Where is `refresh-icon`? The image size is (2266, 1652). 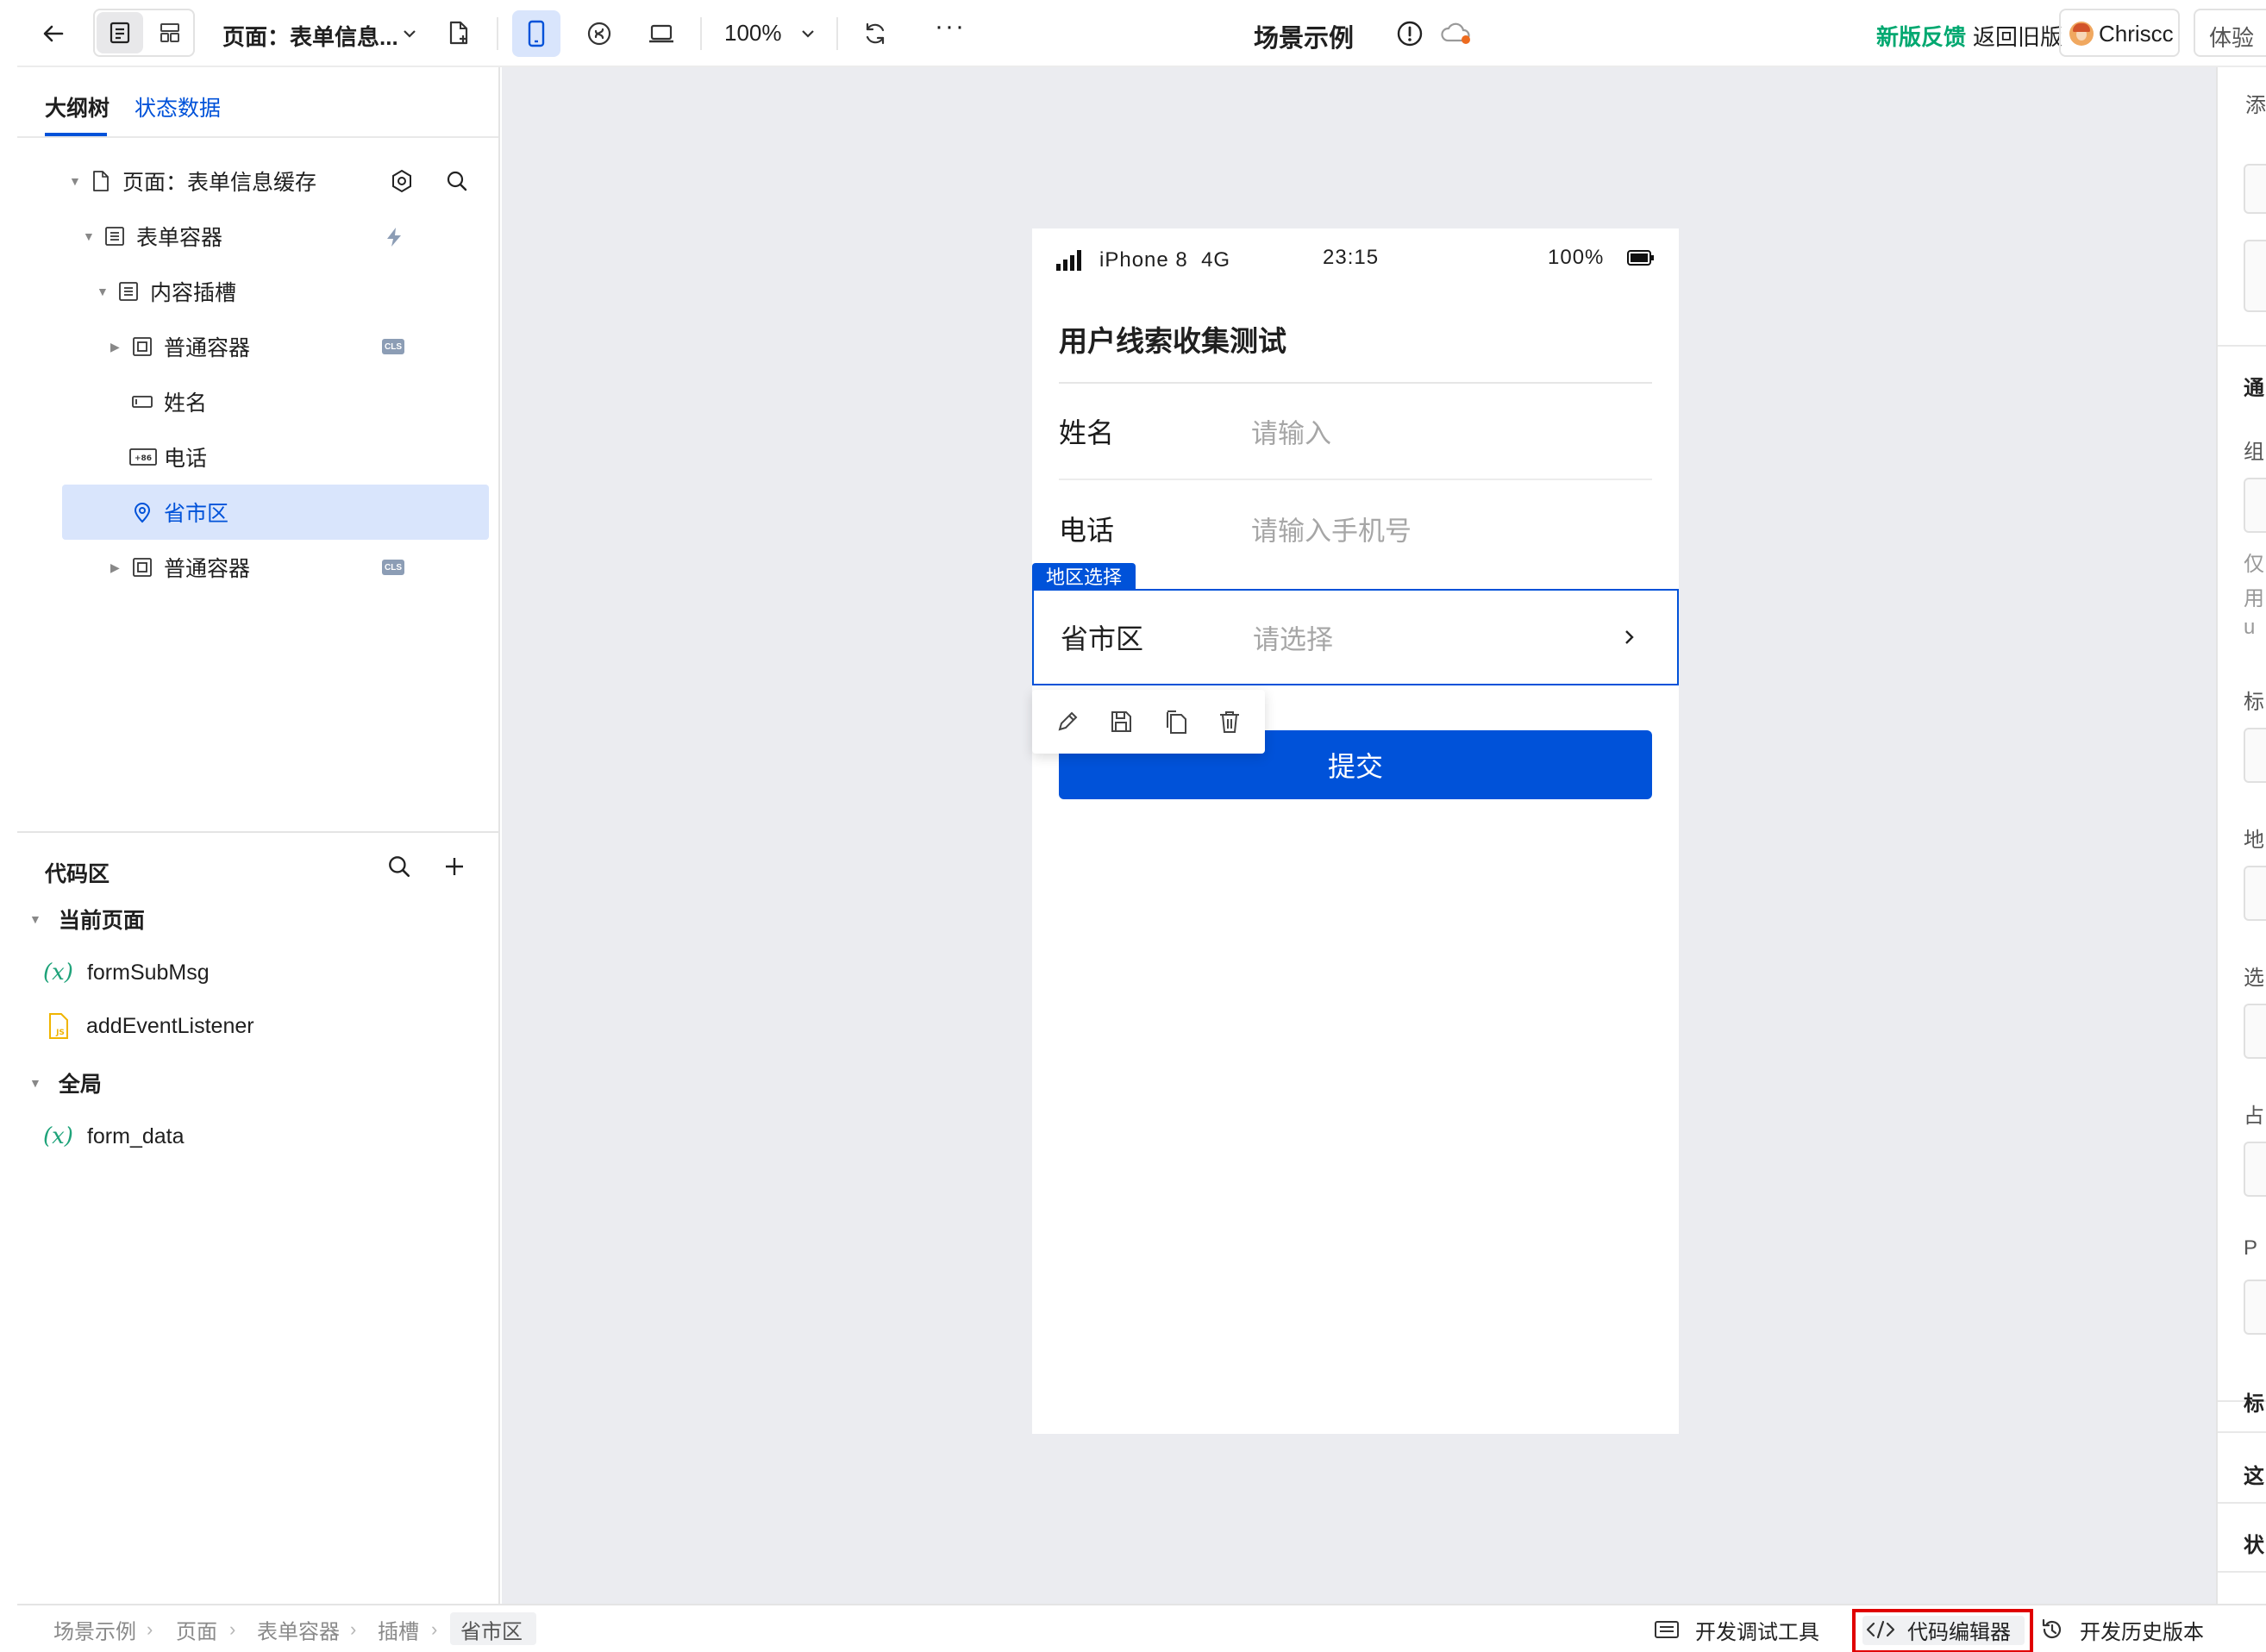 refresh-icon is located at coordinates (875, 33).